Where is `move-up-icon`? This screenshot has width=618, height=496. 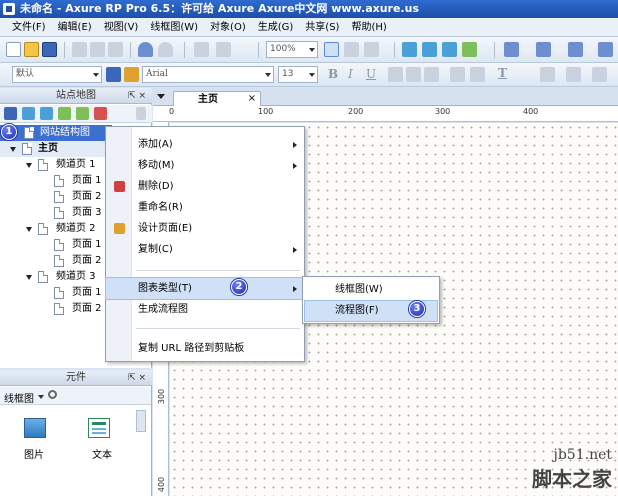 move-up-icon is located at coordinates (28, 113).